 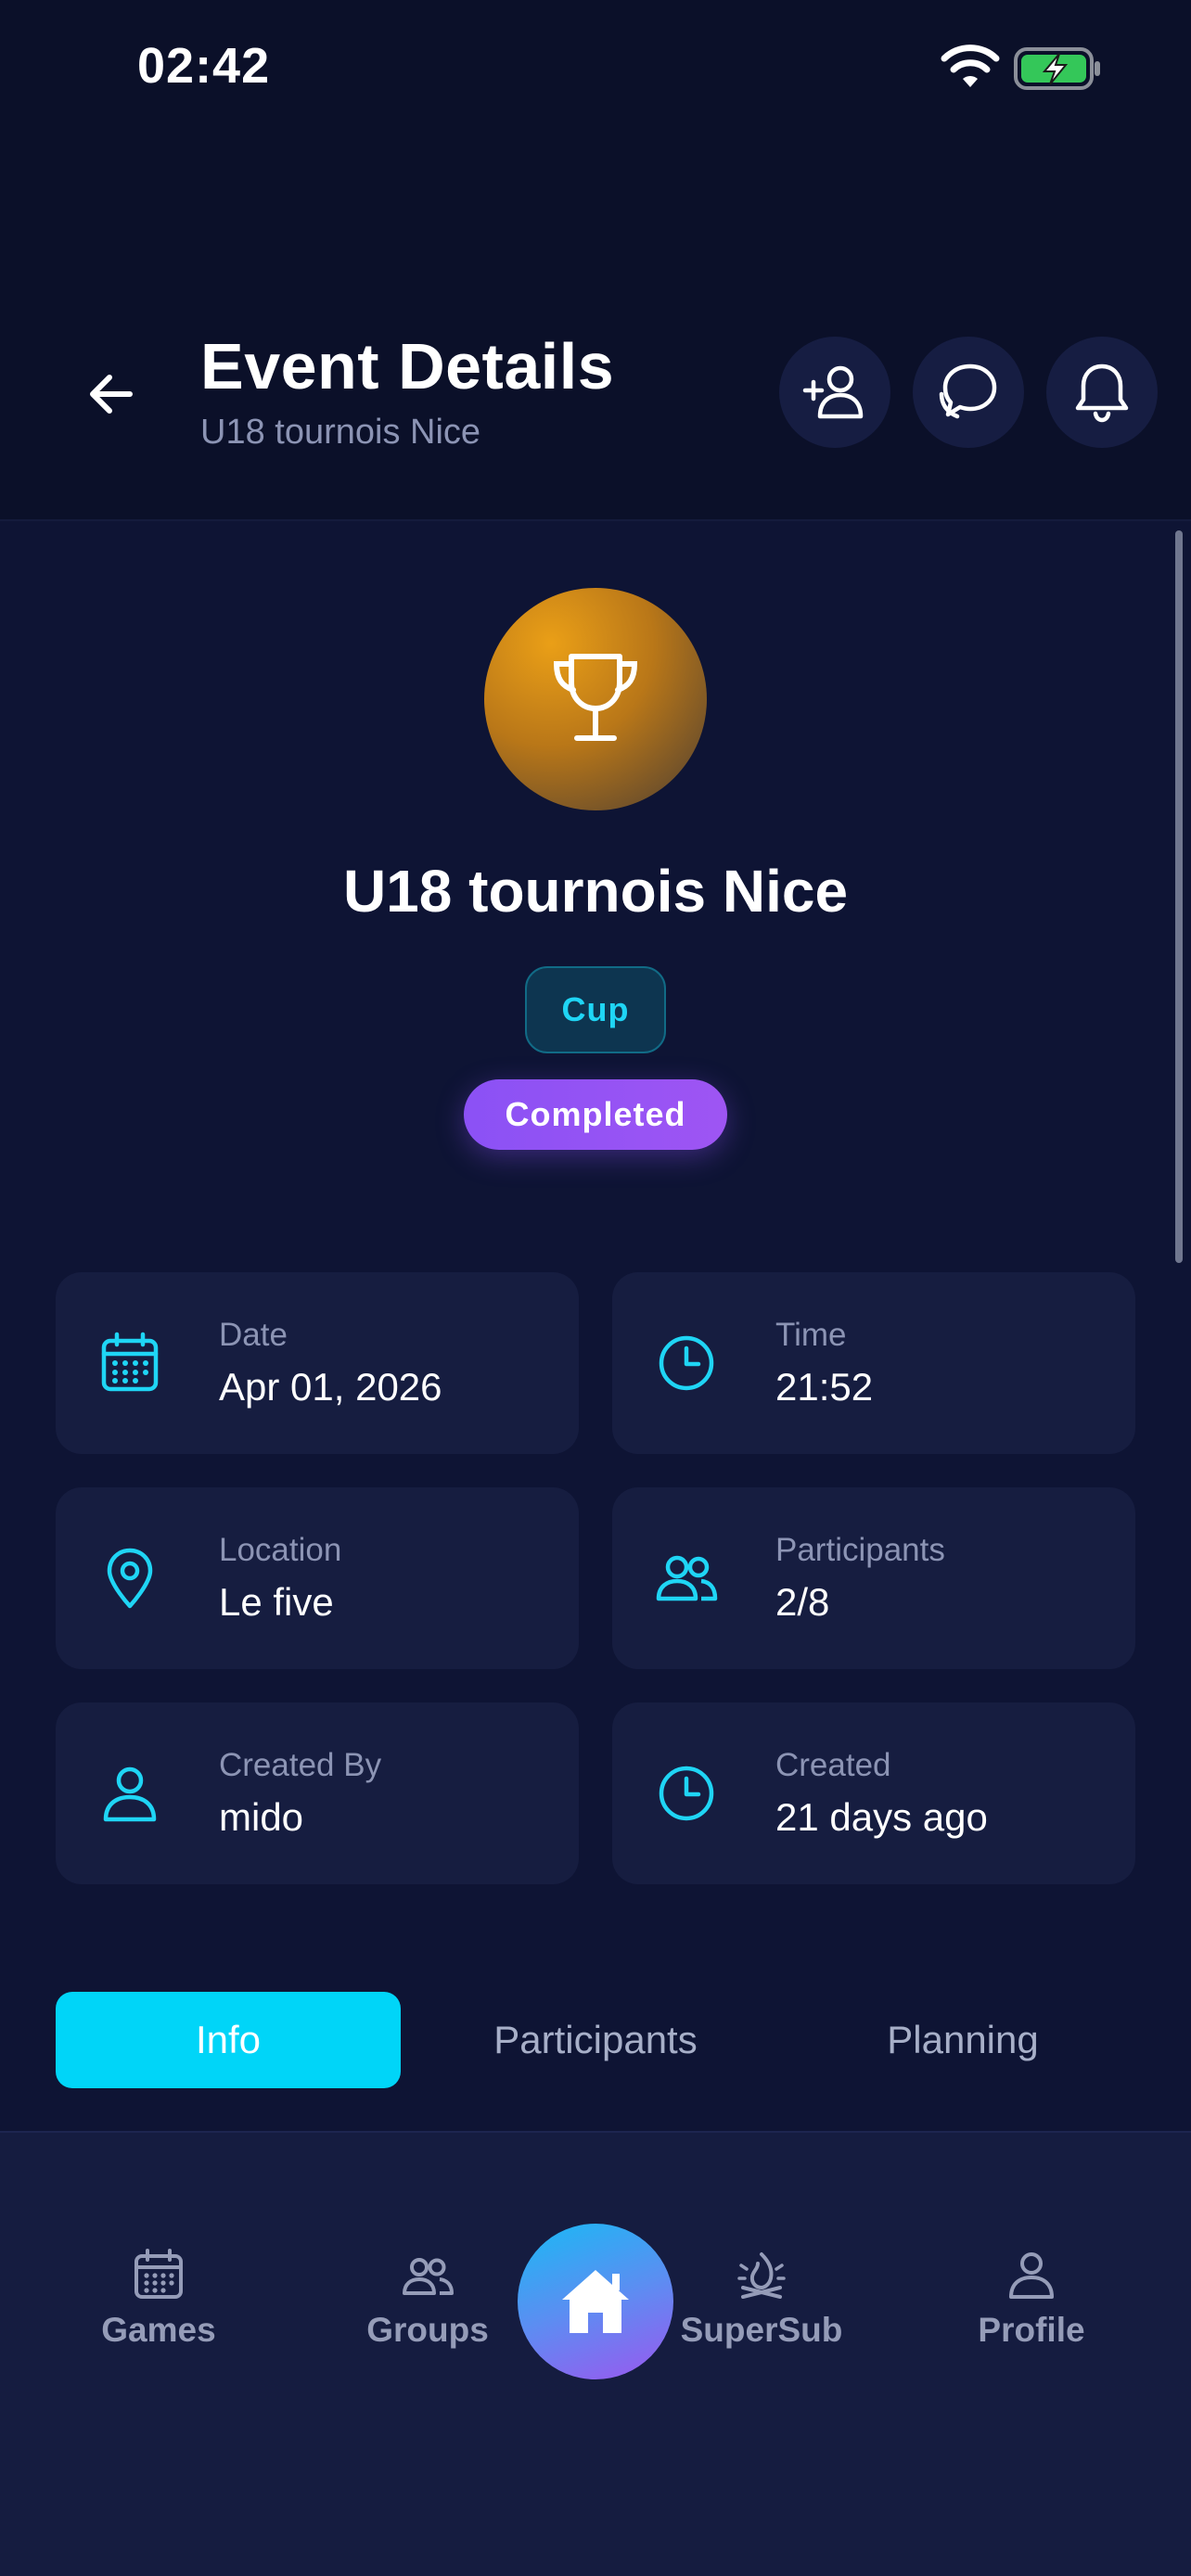 What do you see at coordinates (824, 1387) in the screenshot?
I see `card-value: 21:52` at bounding box center [824, 1387].